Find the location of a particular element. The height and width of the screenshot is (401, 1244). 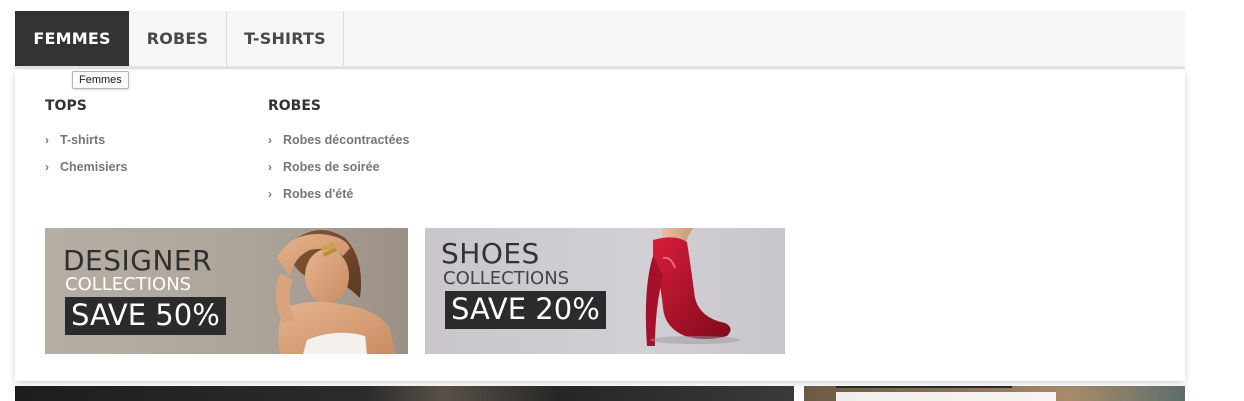

menu-item-chemisiers: › Chemisiers is located at coordinates (86, 167).